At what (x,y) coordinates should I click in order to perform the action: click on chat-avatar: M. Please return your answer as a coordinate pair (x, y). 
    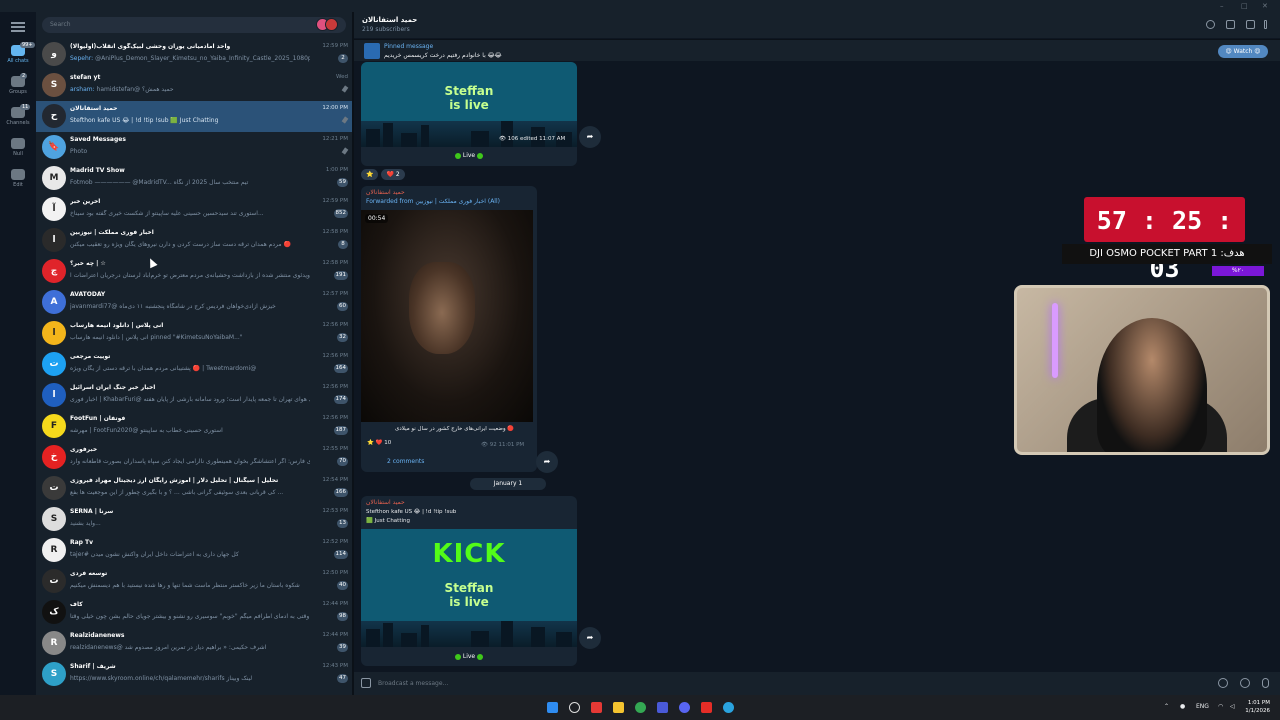
    Looking at the image, I should click on (54, 178).